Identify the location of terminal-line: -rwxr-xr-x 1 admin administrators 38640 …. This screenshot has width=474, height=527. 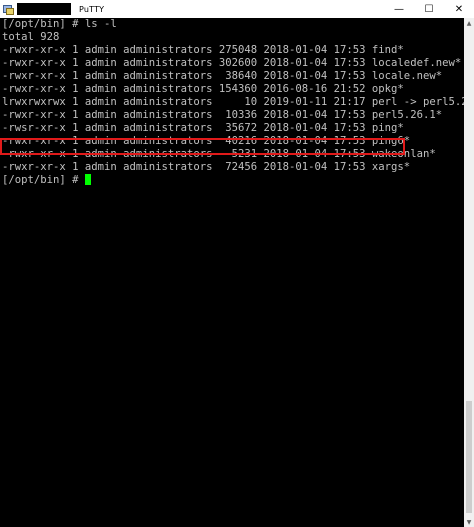
(222, 76).